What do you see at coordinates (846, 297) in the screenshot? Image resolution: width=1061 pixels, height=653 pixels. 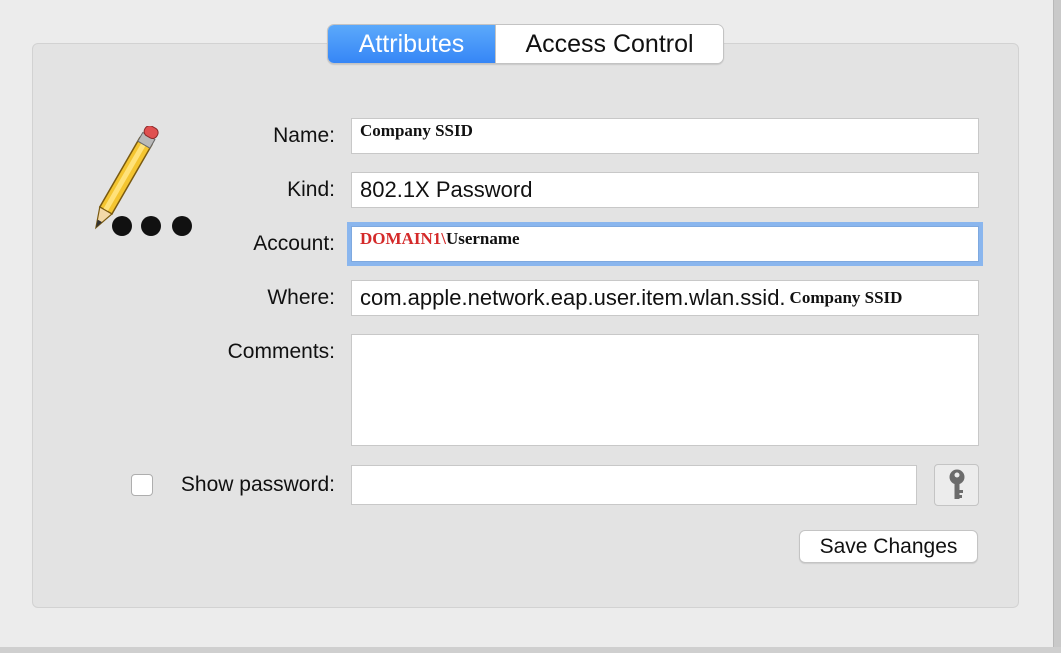 I see `where-ssid: Company SSID` at bounding box center [846, 297].